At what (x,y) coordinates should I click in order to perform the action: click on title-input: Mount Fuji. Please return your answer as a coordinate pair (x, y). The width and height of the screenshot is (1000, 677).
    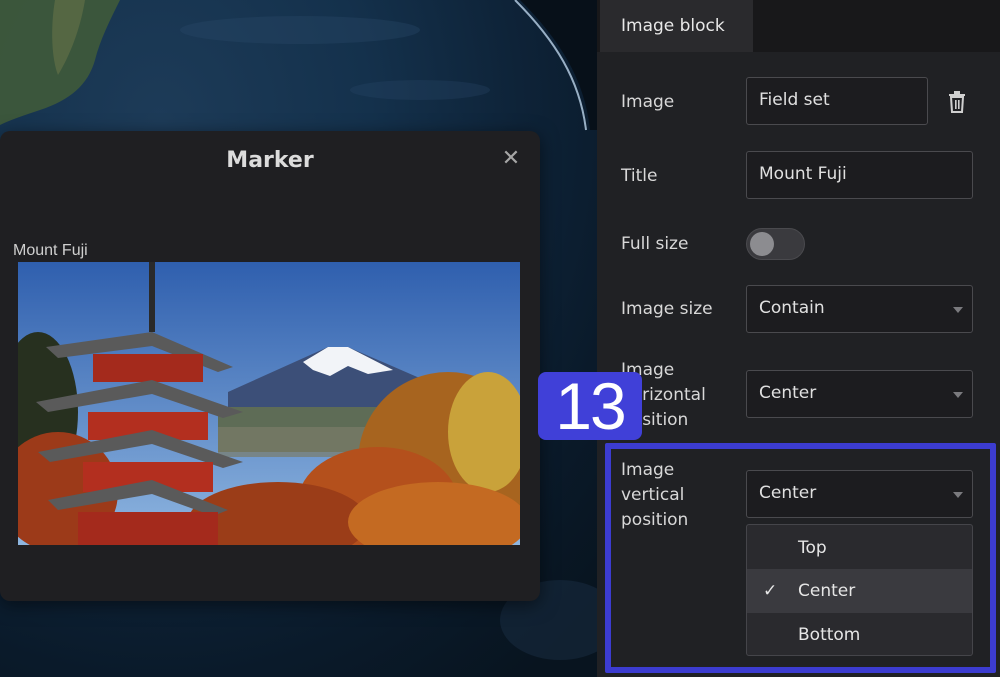
    Looking at the image, I should click on (859, 175).